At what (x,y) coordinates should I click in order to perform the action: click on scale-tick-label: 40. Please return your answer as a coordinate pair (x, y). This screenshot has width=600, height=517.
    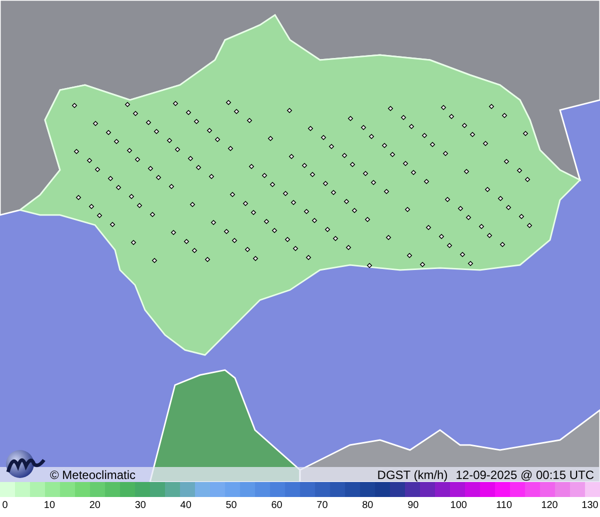
    Looking at the image, I should click on (186, 505).